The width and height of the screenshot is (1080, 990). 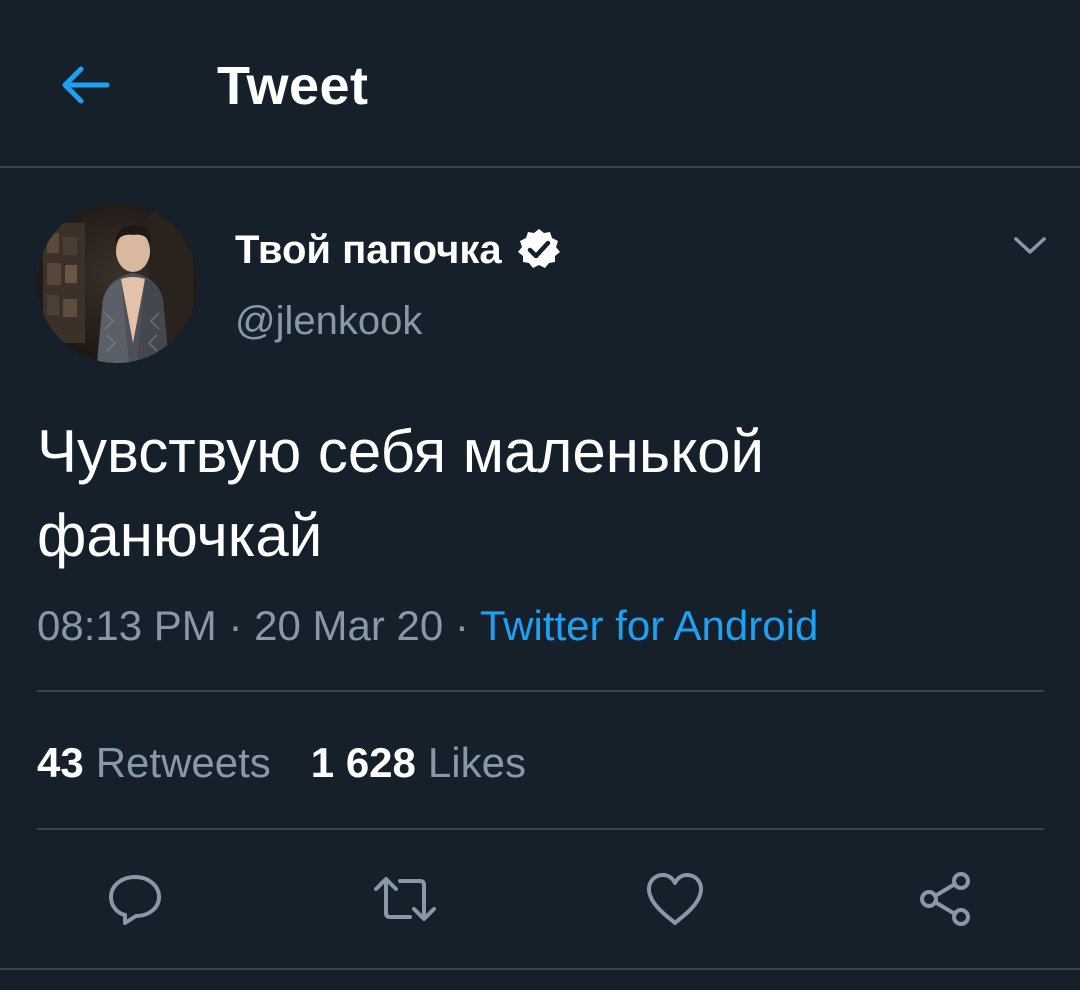 I want to click on retweets-stat: 43 Retweets, so click(x=154, y=763).